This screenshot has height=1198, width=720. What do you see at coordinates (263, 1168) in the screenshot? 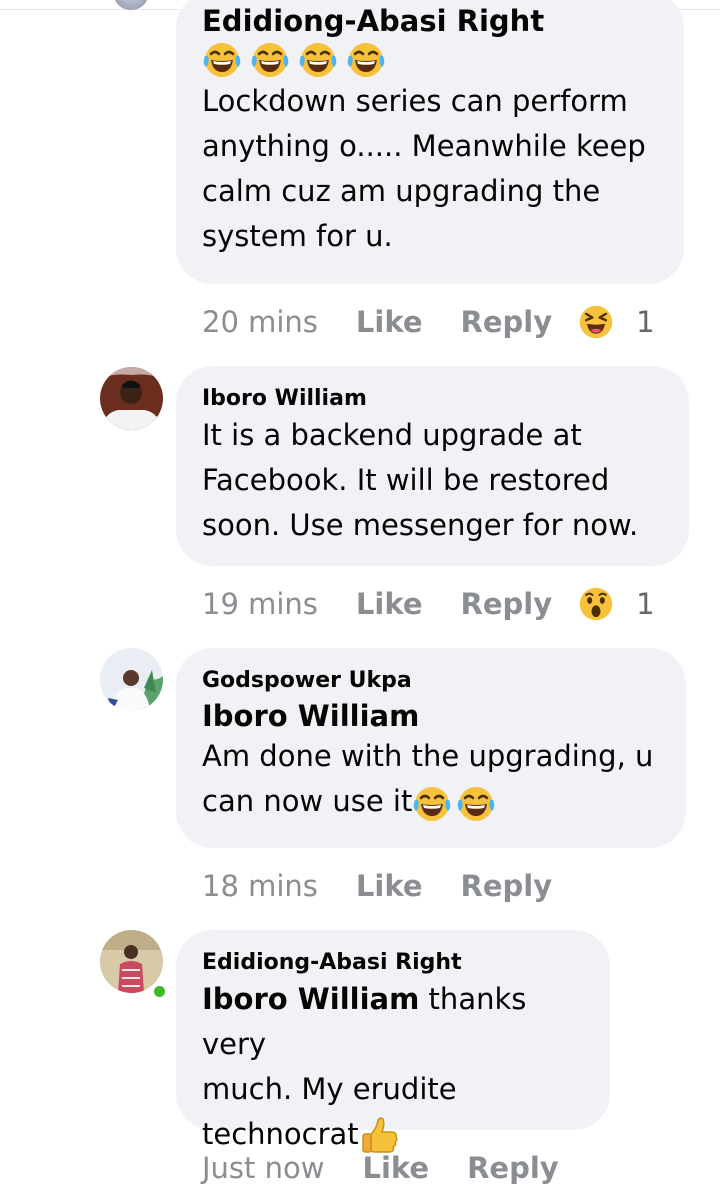
I see `comment-timestamp: Just now` at bounding box center [263, 1168].